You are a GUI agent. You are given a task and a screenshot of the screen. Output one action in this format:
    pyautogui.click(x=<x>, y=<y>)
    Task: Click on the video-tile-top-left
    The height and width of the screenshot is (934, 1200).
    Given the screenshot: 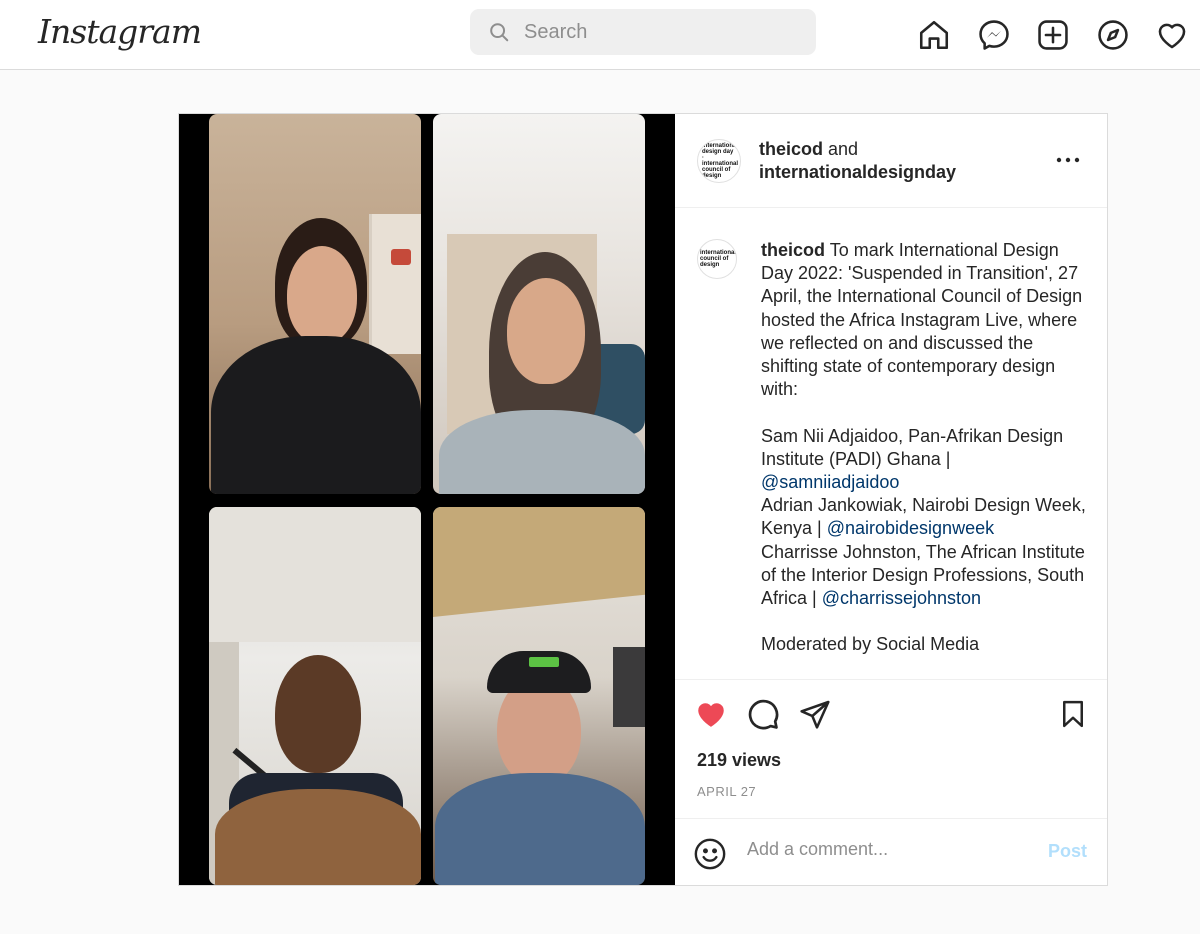 What is the action you would take?
    pyautogui.click(x=315, y=304)
    